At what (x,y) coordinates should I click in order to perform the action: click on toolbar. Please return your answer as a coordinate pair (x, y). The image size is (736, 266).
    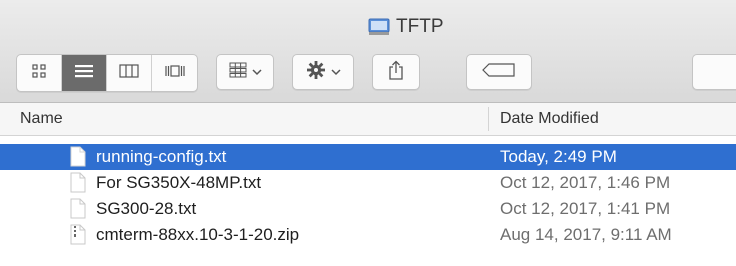
    Looking at the image, I should click on (376, 73).